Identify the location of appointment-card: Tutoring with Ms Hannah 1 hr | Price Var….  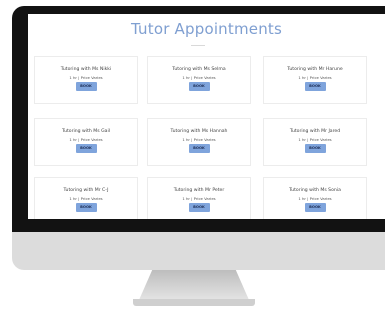
(199, 142).